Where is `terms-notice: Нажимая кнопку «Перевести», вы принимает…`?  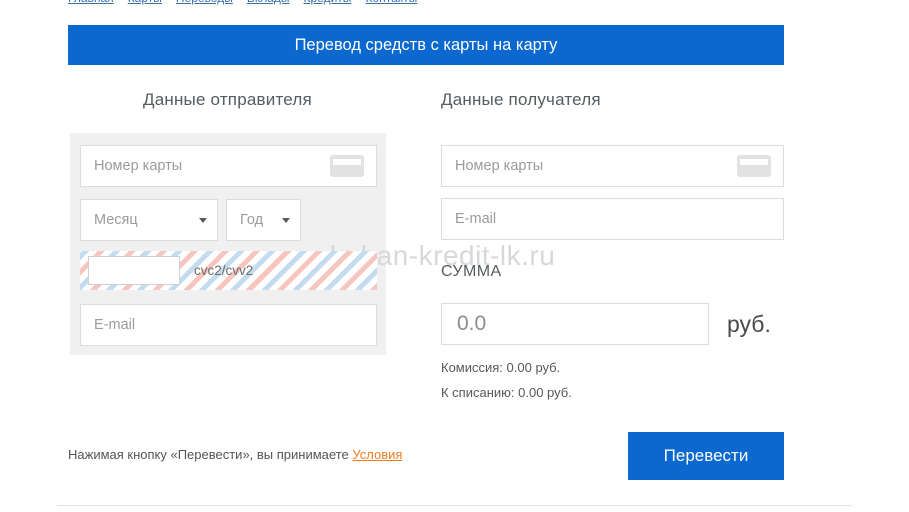
terms-notice: Нажимая кнопку «Перевести», вы принимает… is located at coordinates (235, 454).